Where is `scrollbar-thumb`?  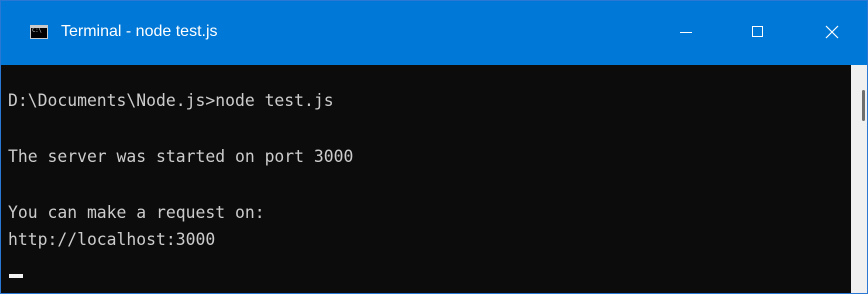
scrollbar-thumb is located at coordinates (863, 105).